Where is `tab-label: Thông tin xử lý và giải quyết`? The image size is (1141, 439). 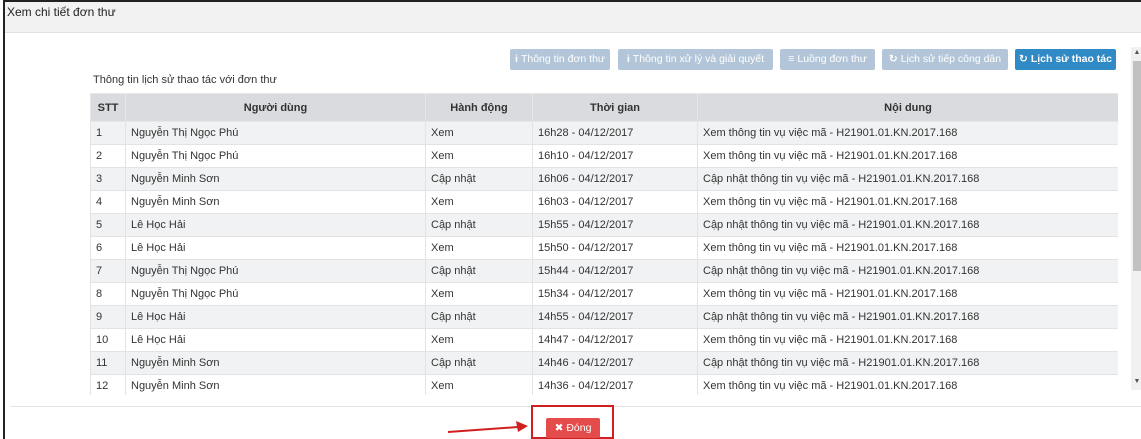 tab-label: Thông tin xử lý và giải quyết is located at coordinates (698, 59).